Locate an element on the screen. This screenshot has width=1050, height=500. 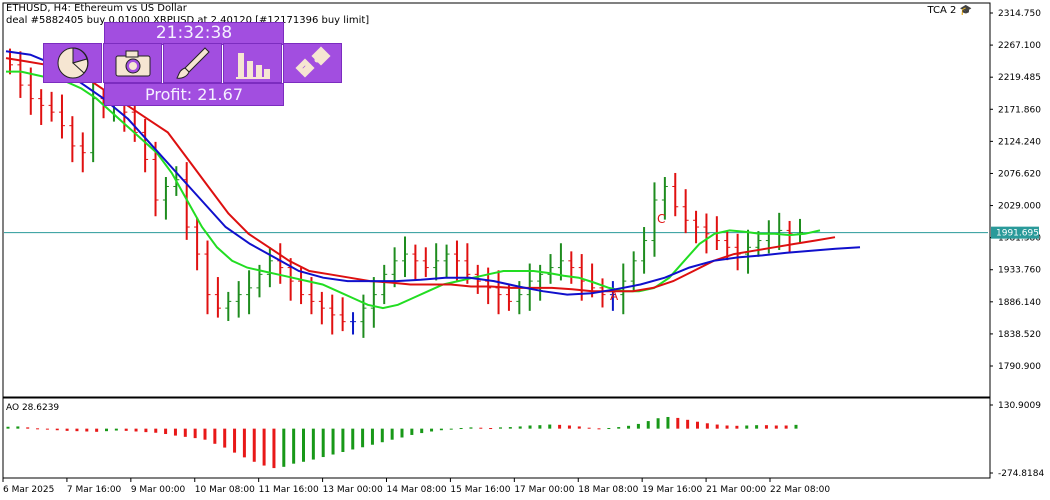
ao-indicator-label: AO 28.6239 is located at coordinates (33, 408).